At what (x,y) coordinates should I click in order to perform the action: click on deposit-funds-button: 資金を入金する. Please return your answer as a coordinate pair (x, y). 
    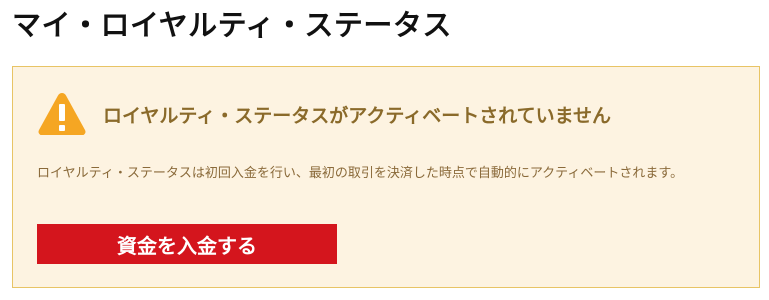
    Looking at the image, I should click on (187, 244).